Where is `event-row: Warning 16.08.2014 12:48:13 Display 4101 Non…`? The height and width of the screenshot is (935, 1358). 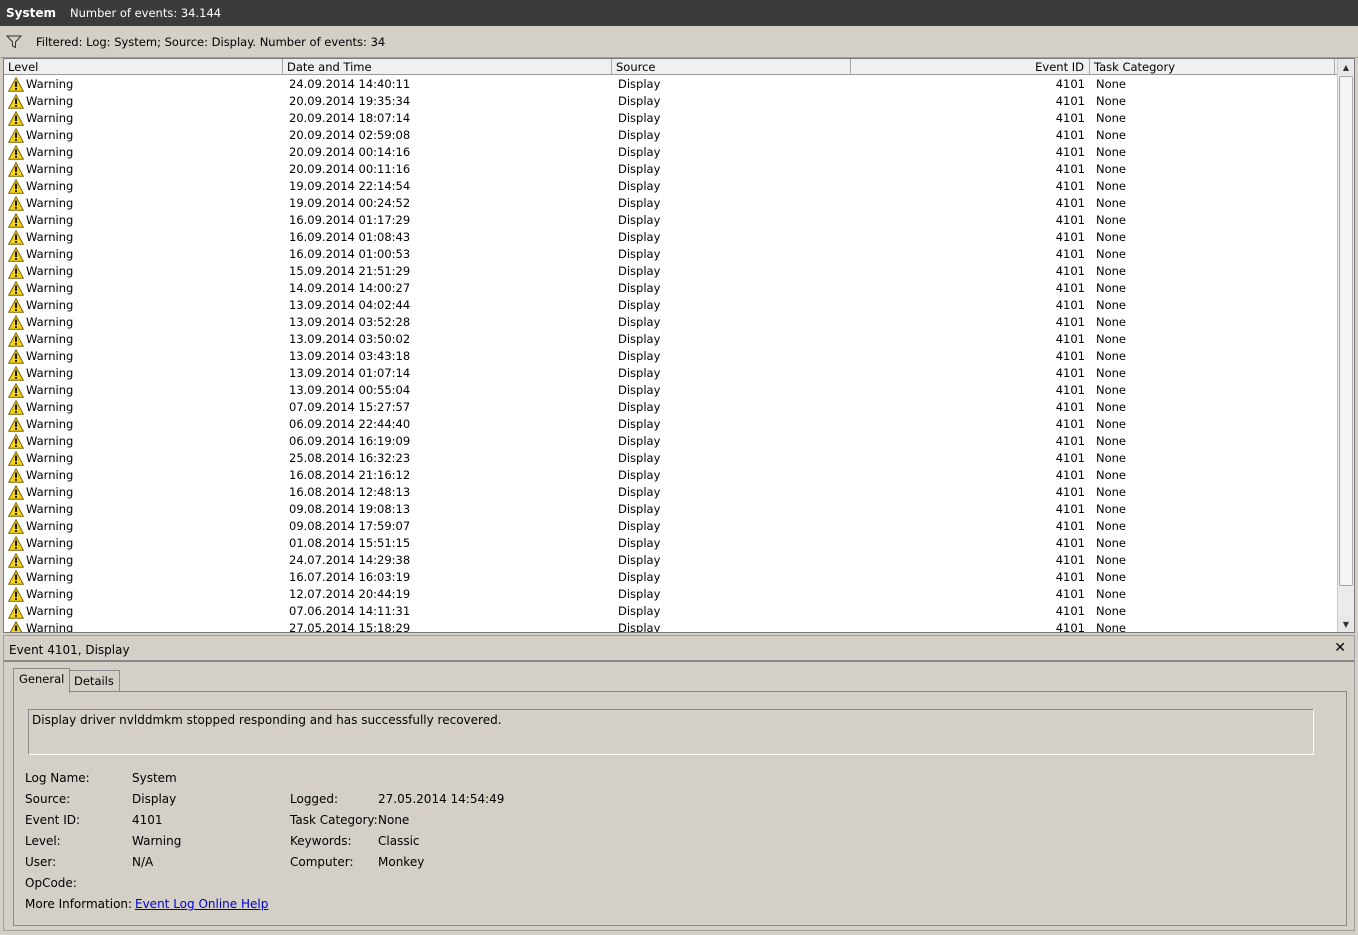 event-row: Warning 16.08.2014 12:48:13 Display 4101 Non… is located at coordinates (670, 492).